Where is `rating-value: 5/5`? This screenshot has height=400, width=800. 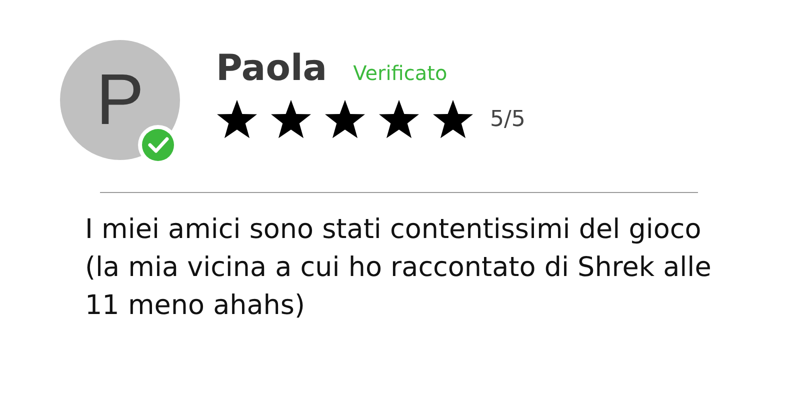
rating-value: 5/5 is located at coordinates (508, 119).